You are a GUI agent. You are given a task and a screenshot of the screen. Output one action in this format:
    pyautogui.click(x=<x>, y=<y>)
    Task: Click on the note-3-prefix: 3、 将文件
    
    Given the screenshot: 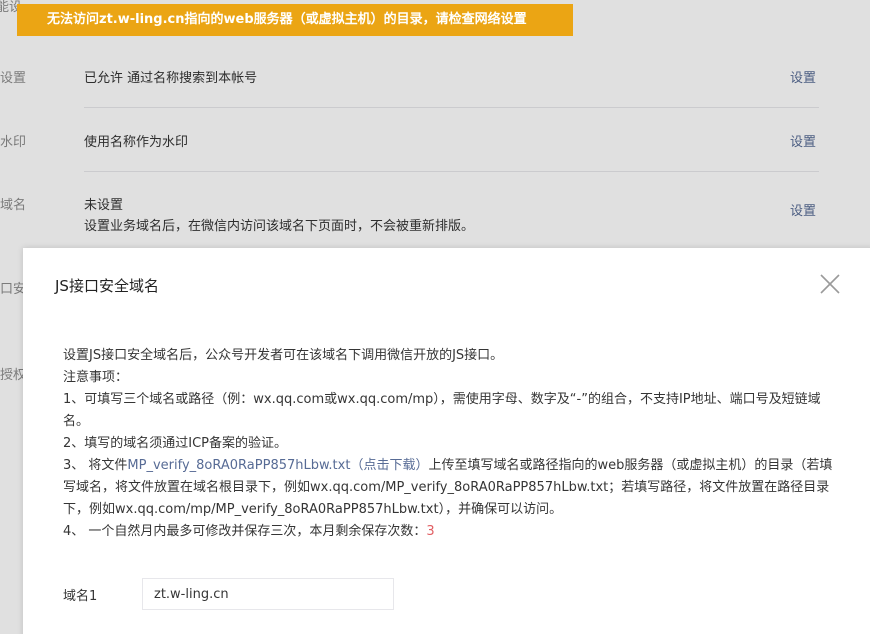 What is the action you would take?
    pyautogui.click(x=95, y=465)
    